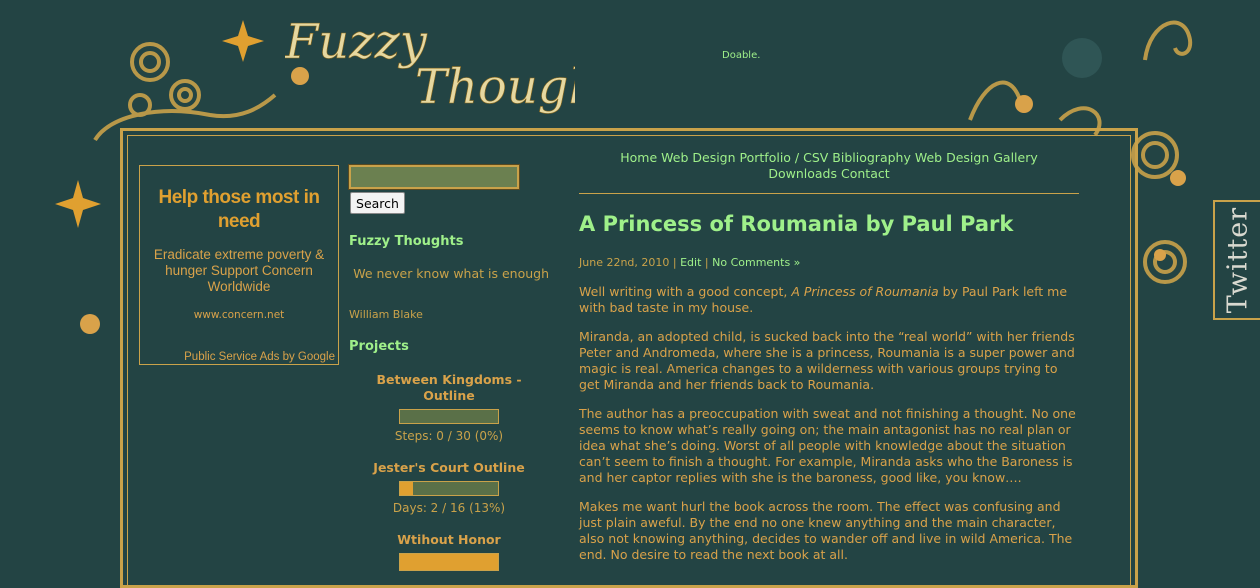 Image resolution: width=1260 pixels, height=588 pixels. I want to click on nav-bibliography: Bibliography, so click(871, 157).